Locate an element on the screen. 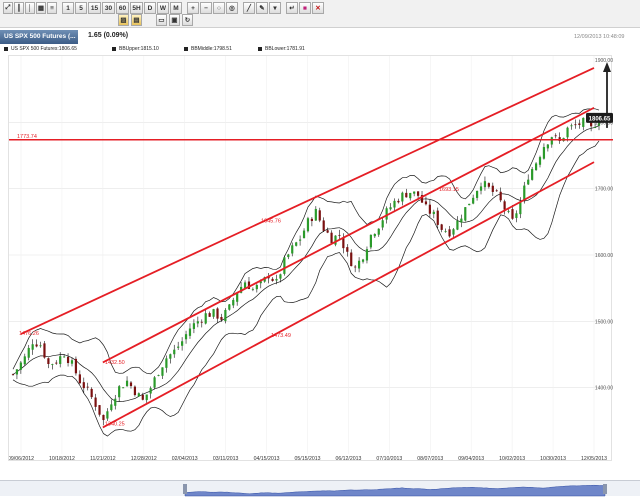 Image resolution: width=640 pixels, height=502 pixels. period-1-button: 1 is located at coordinates (68, 8).